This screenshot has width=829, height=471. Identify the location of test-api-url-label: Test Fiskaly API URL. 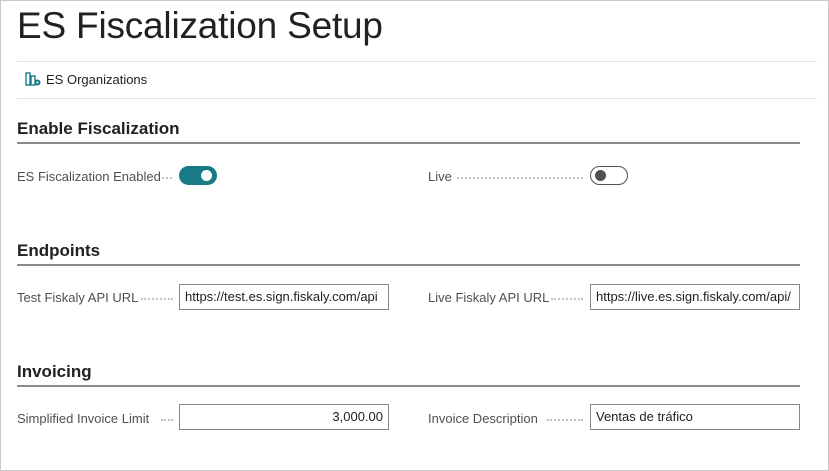
(78, 297).